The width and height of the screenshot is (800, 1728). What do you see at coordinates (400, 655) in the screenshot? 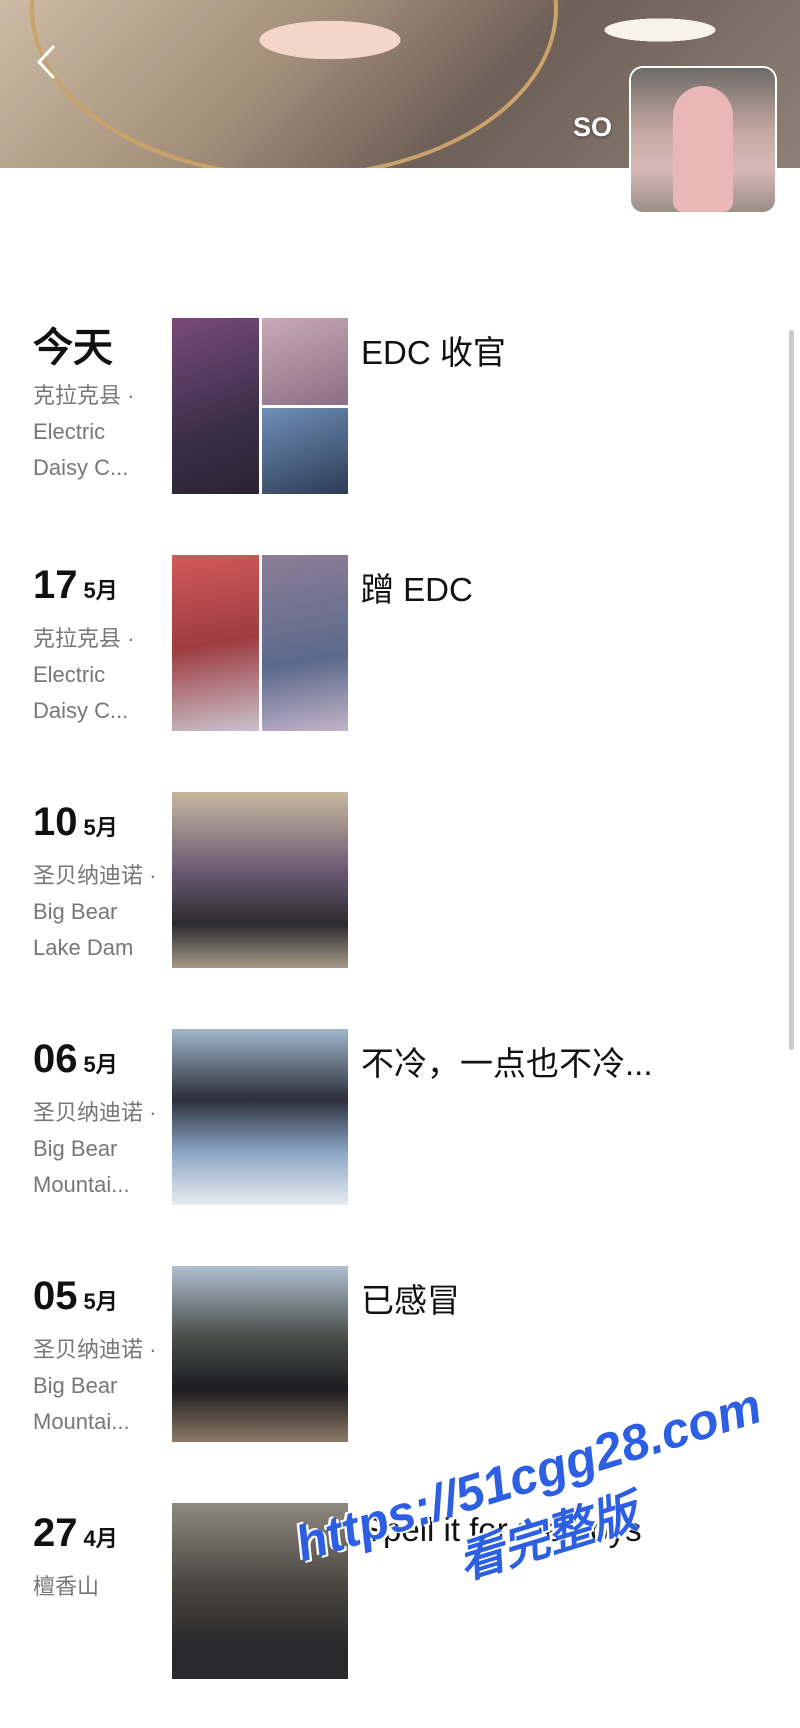
I see `list-item: 17 5月 克拉克县 · Electric Daisy C... 蹭 EDC` at bounding box center [400, 655].